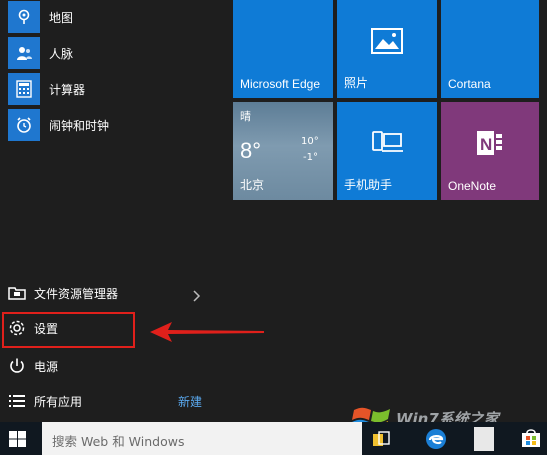 The image size is (547, 455). What do you see at coordinates (46, 367) in the screenshot?
I see `menu-item-label: 电源` at bounding box center [46, 367].